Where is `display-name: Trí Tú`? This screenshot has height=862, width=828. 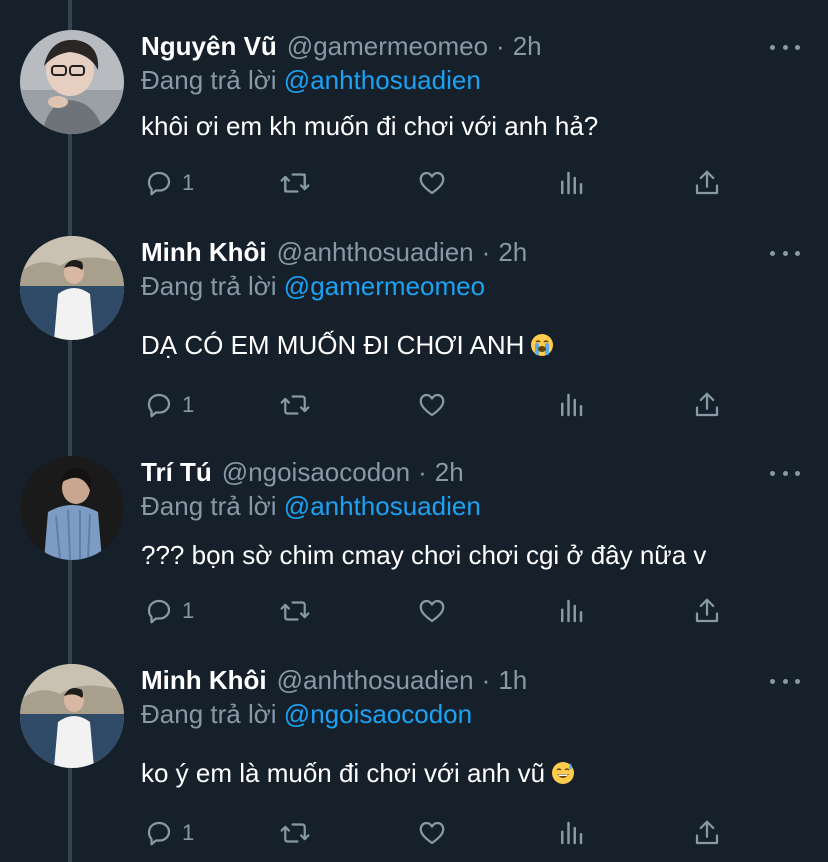 display-name: Trí Tú is located at coordinates (176, 472).